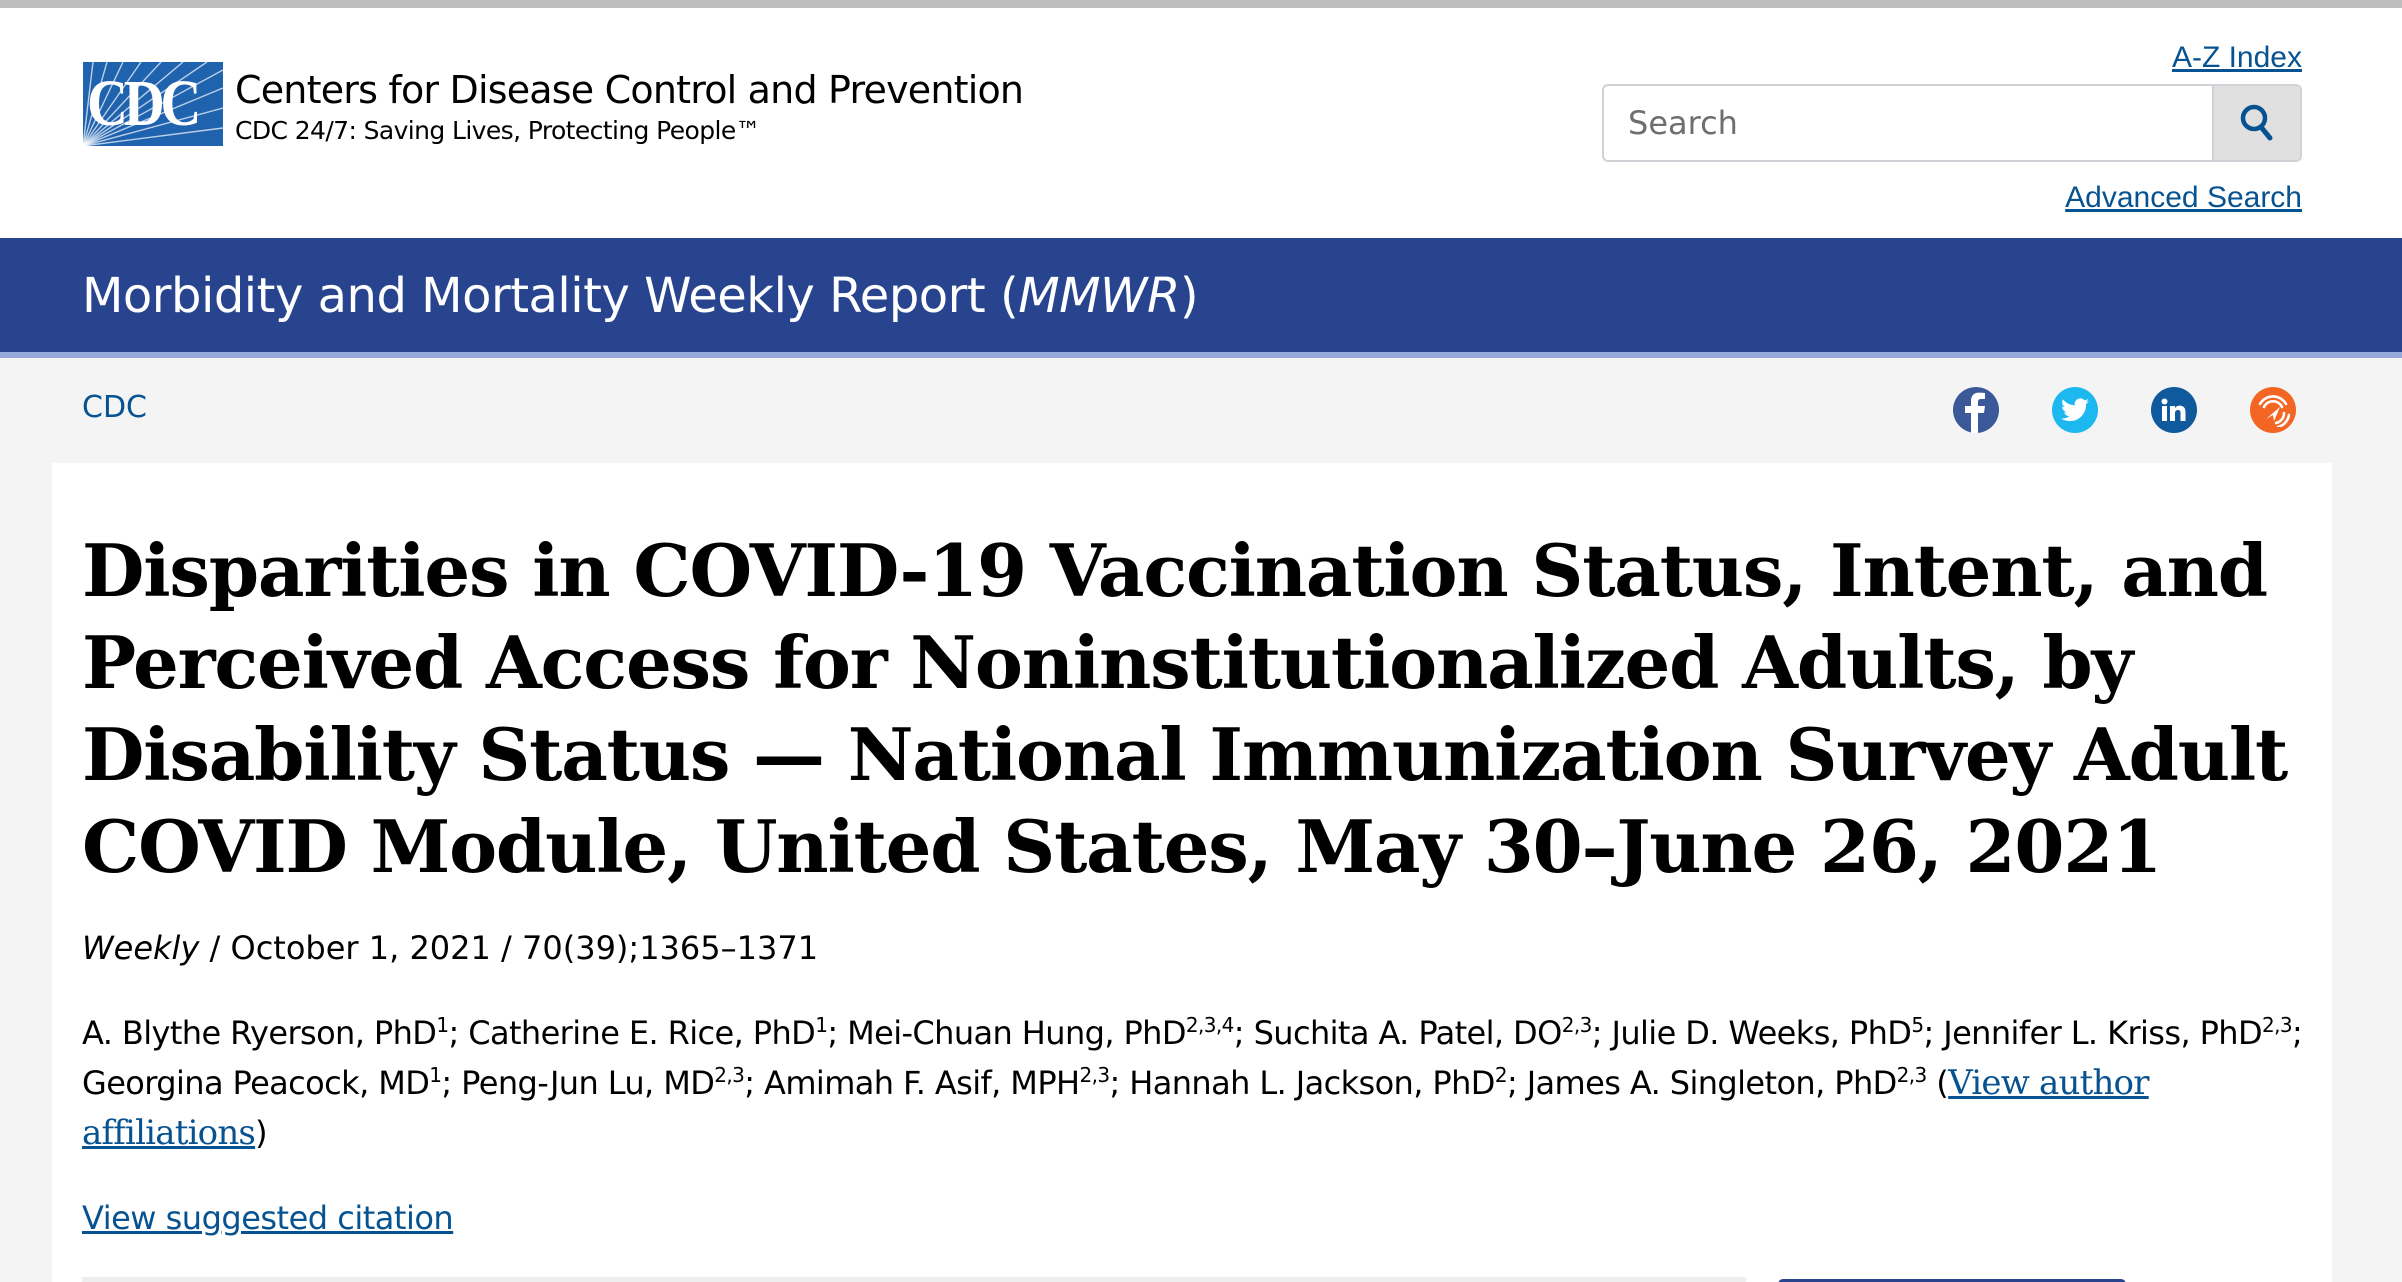 Image resolution: width=2402 pixels, height=1282 pixels. Describe the element at coordinates (1408, 1033) in the screenshot. I see `author-name: Suchita A. Patel, DO` at that location.